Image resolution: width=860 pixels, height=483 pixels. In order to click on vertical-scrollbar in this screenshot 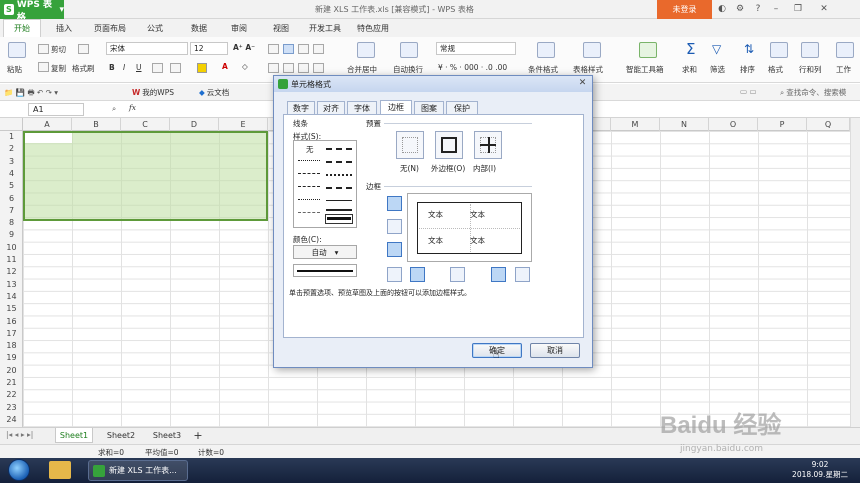, I will do `click(855, 272)`.